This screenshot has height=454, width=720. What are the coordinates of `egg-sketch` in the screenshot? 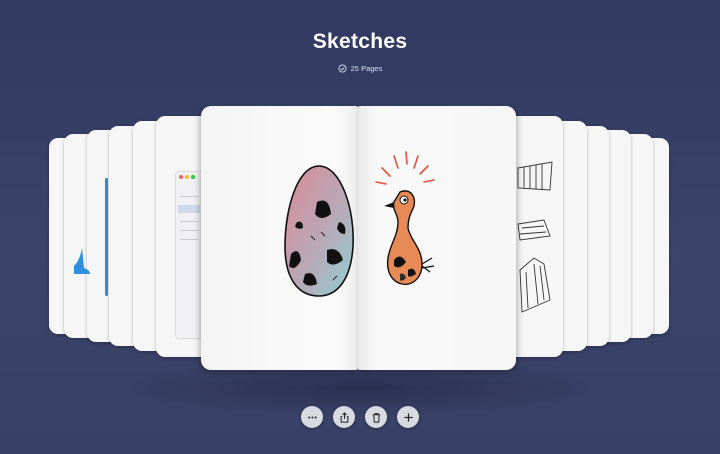 It's located at (319, 231).